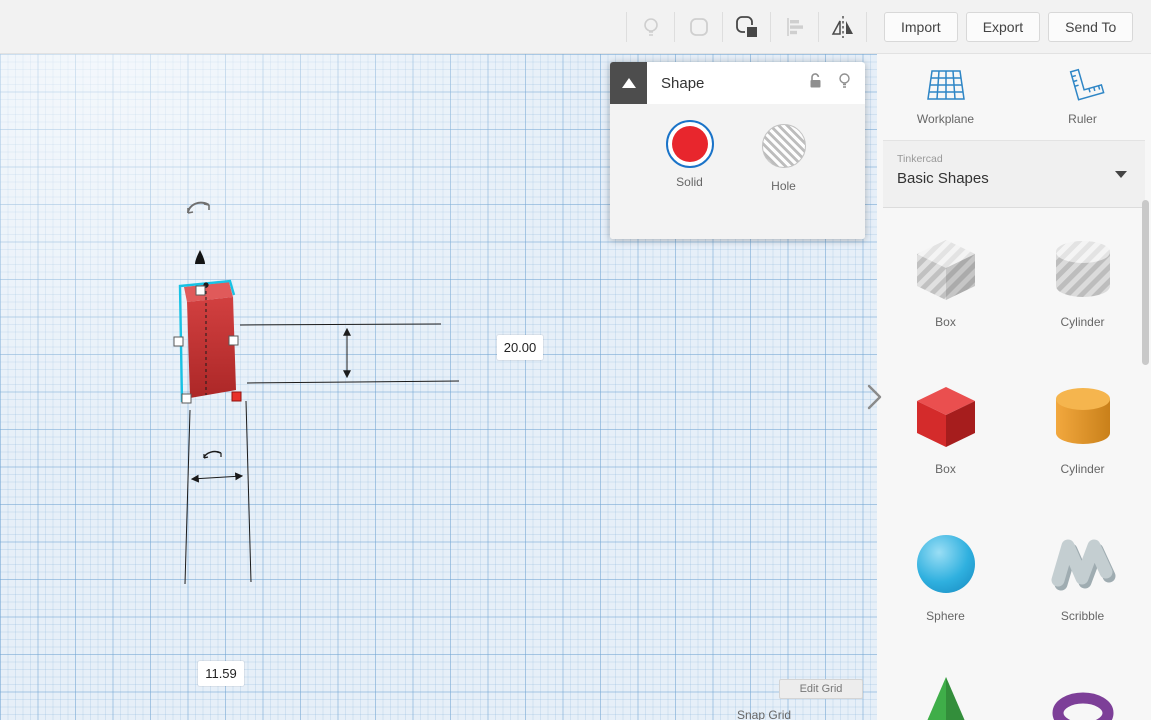 The width and height of the screenshot is (1151, 720). I want to click on selected-box-object, so click(207, 341).